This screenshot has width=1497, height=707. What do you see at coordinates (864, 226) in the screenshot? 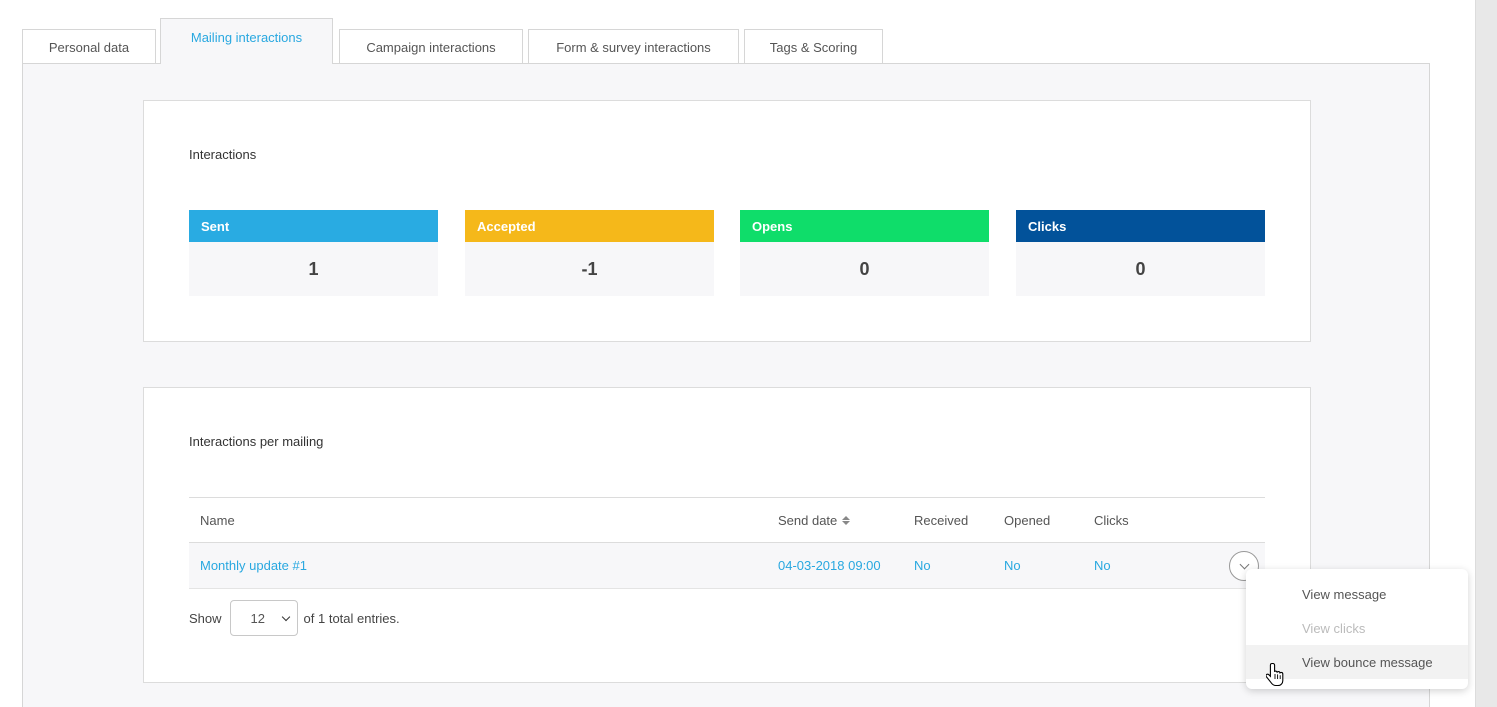
I see `stat-opens-header: Opens` at bounding box center [864, 226].